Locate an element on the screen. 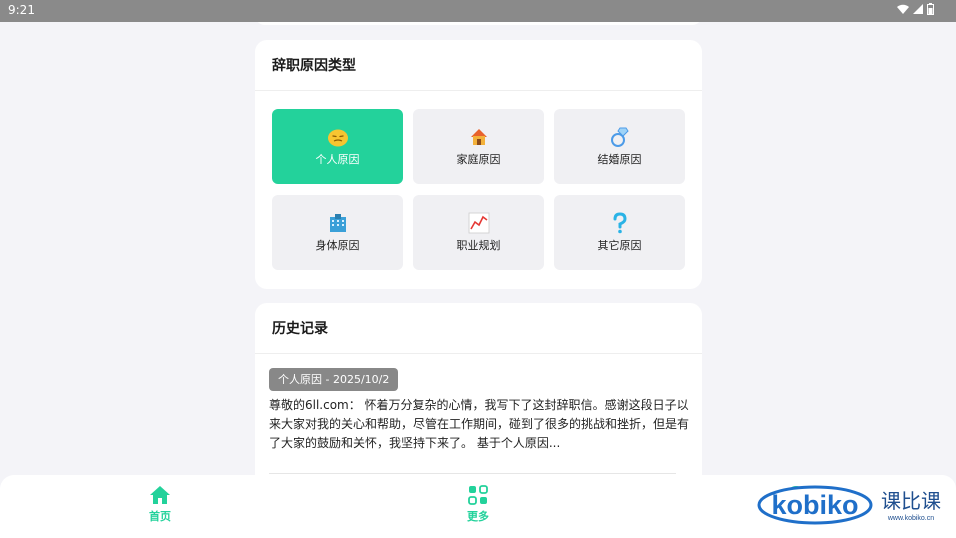 Image resolution: width=956 pixels, height=538 pixels. status-time: 9:21 is located at coordinates (21, 10).